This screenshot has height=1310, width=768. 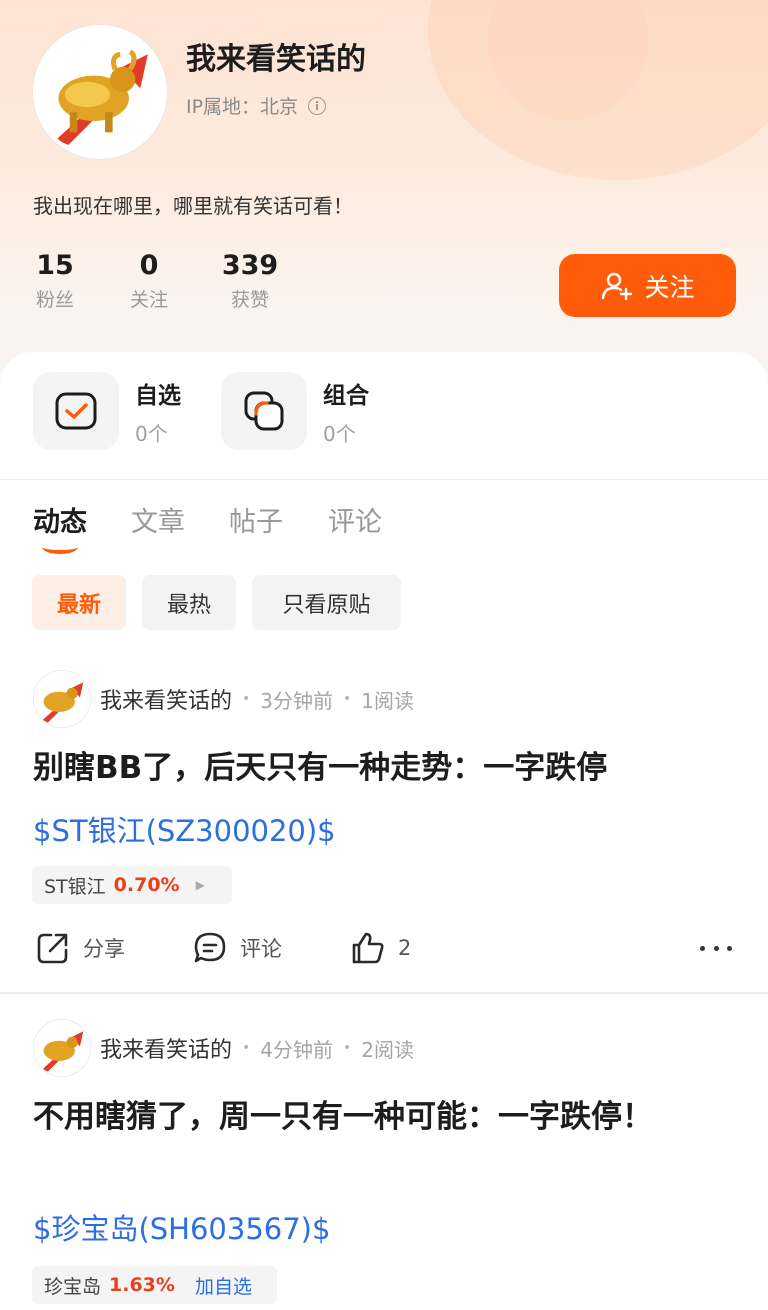 What do you see at coordinates (75, 886) in the screenshot?
I see `stock-chip-name: ST银江` at bounding box center [75, 886].